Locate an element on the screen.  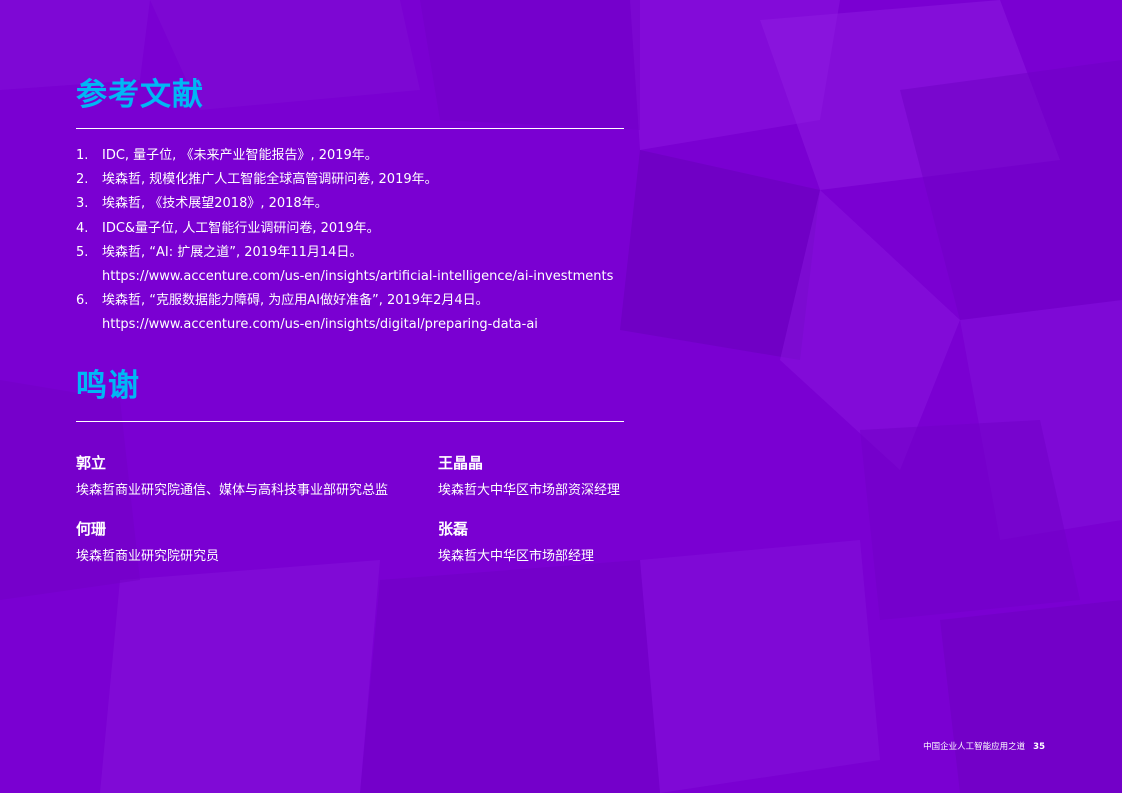
reference-text: 埃森哲, 规模化推广人工智能全球高管调研问卷, 2019年。 is located at coordinates (270, 180).